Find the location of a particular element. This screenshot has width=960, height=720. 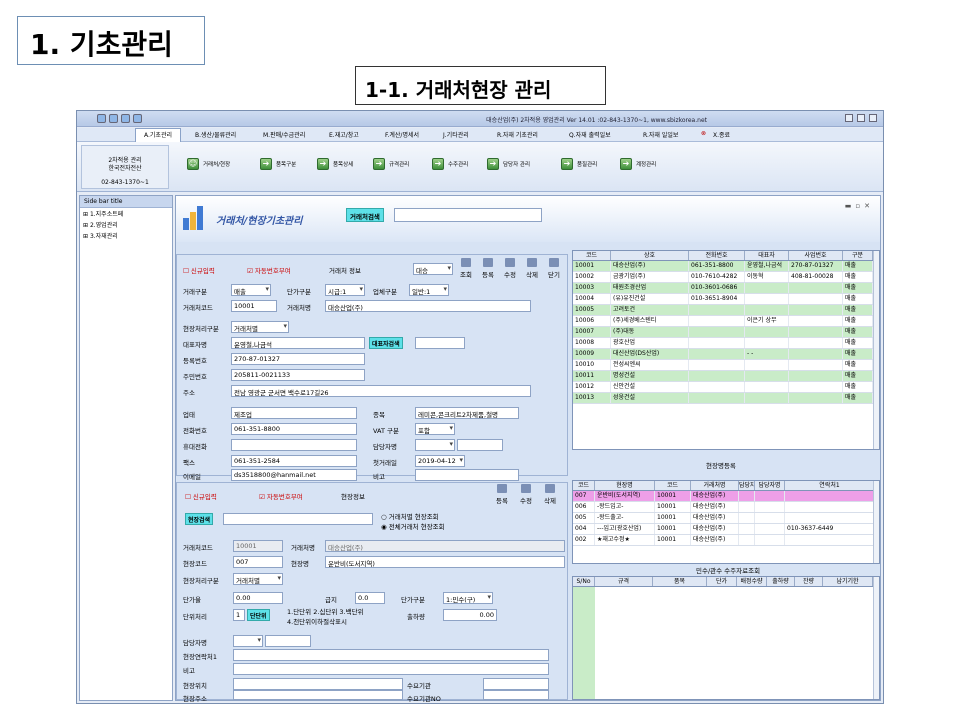

ribbon-manager: ➔ 담당자 관리 is located at coordinates (508, 164).